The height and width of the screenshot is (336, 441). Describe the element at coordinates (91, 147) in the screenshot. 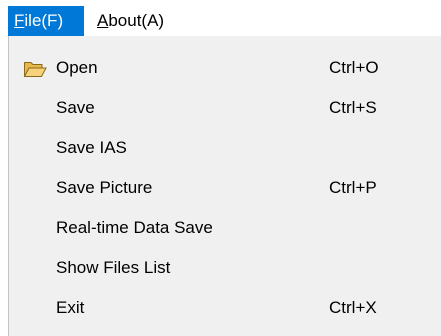

I see `menu-item-save-ias-label: Save IAS` at that location.